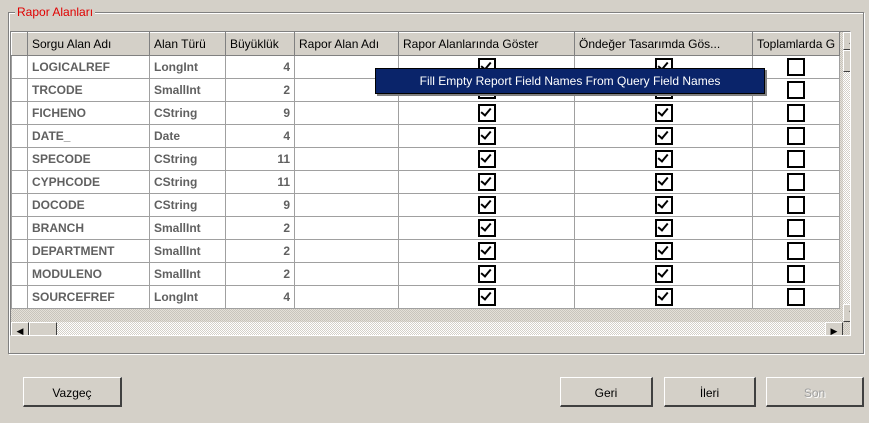 The image size is (869, 423). What do you see at coordinates (834, 328) in the screenshot?
I see `arrow-right-icon: ▶` at bounding box center [834, 328].